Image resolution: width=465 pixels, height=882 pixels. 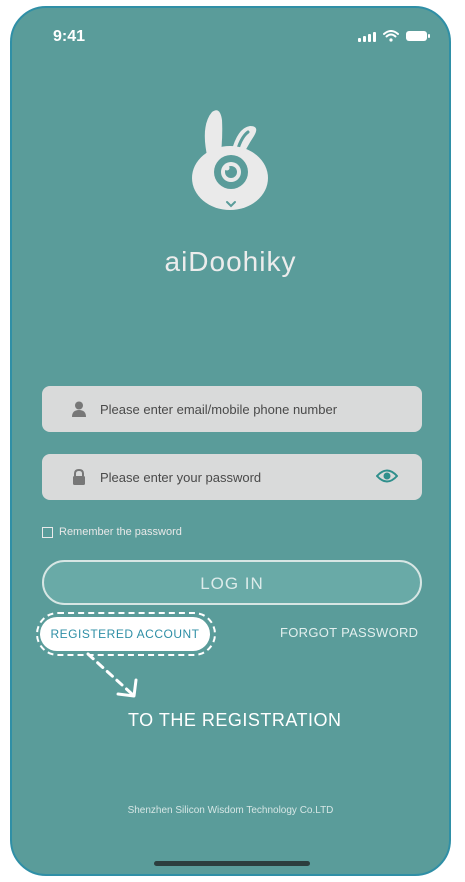 What do you see at coordinates (240, 477) in the screenshot?
I see `password-input` at bounding box center [240, 477].